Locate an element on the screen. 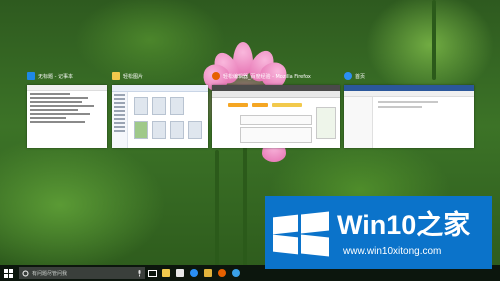 The width and height of the screenshot is (500, 281). task-view-icon is located at coordinates (152, 273).